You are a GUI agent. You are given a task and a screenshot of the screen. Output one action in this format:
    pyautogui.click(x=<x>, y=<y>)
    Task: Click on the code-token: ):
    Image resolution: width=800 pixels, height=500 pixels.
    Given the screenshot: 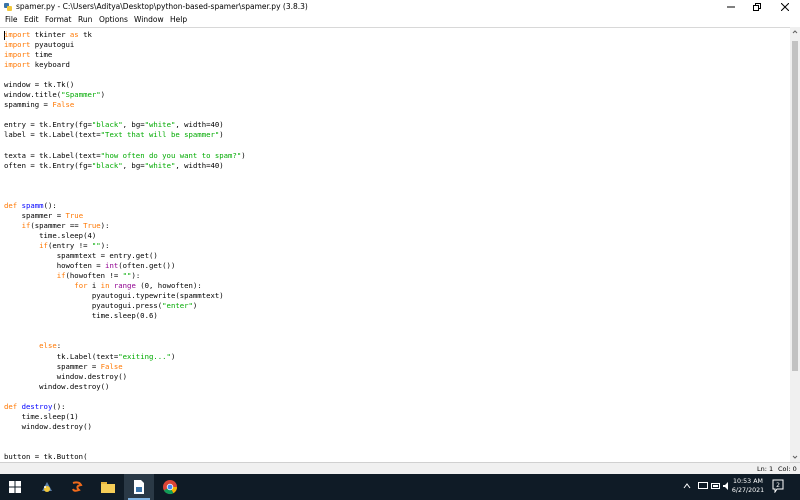 What is the action you would take?
    pyautogui.click(x=136, y=276)
    